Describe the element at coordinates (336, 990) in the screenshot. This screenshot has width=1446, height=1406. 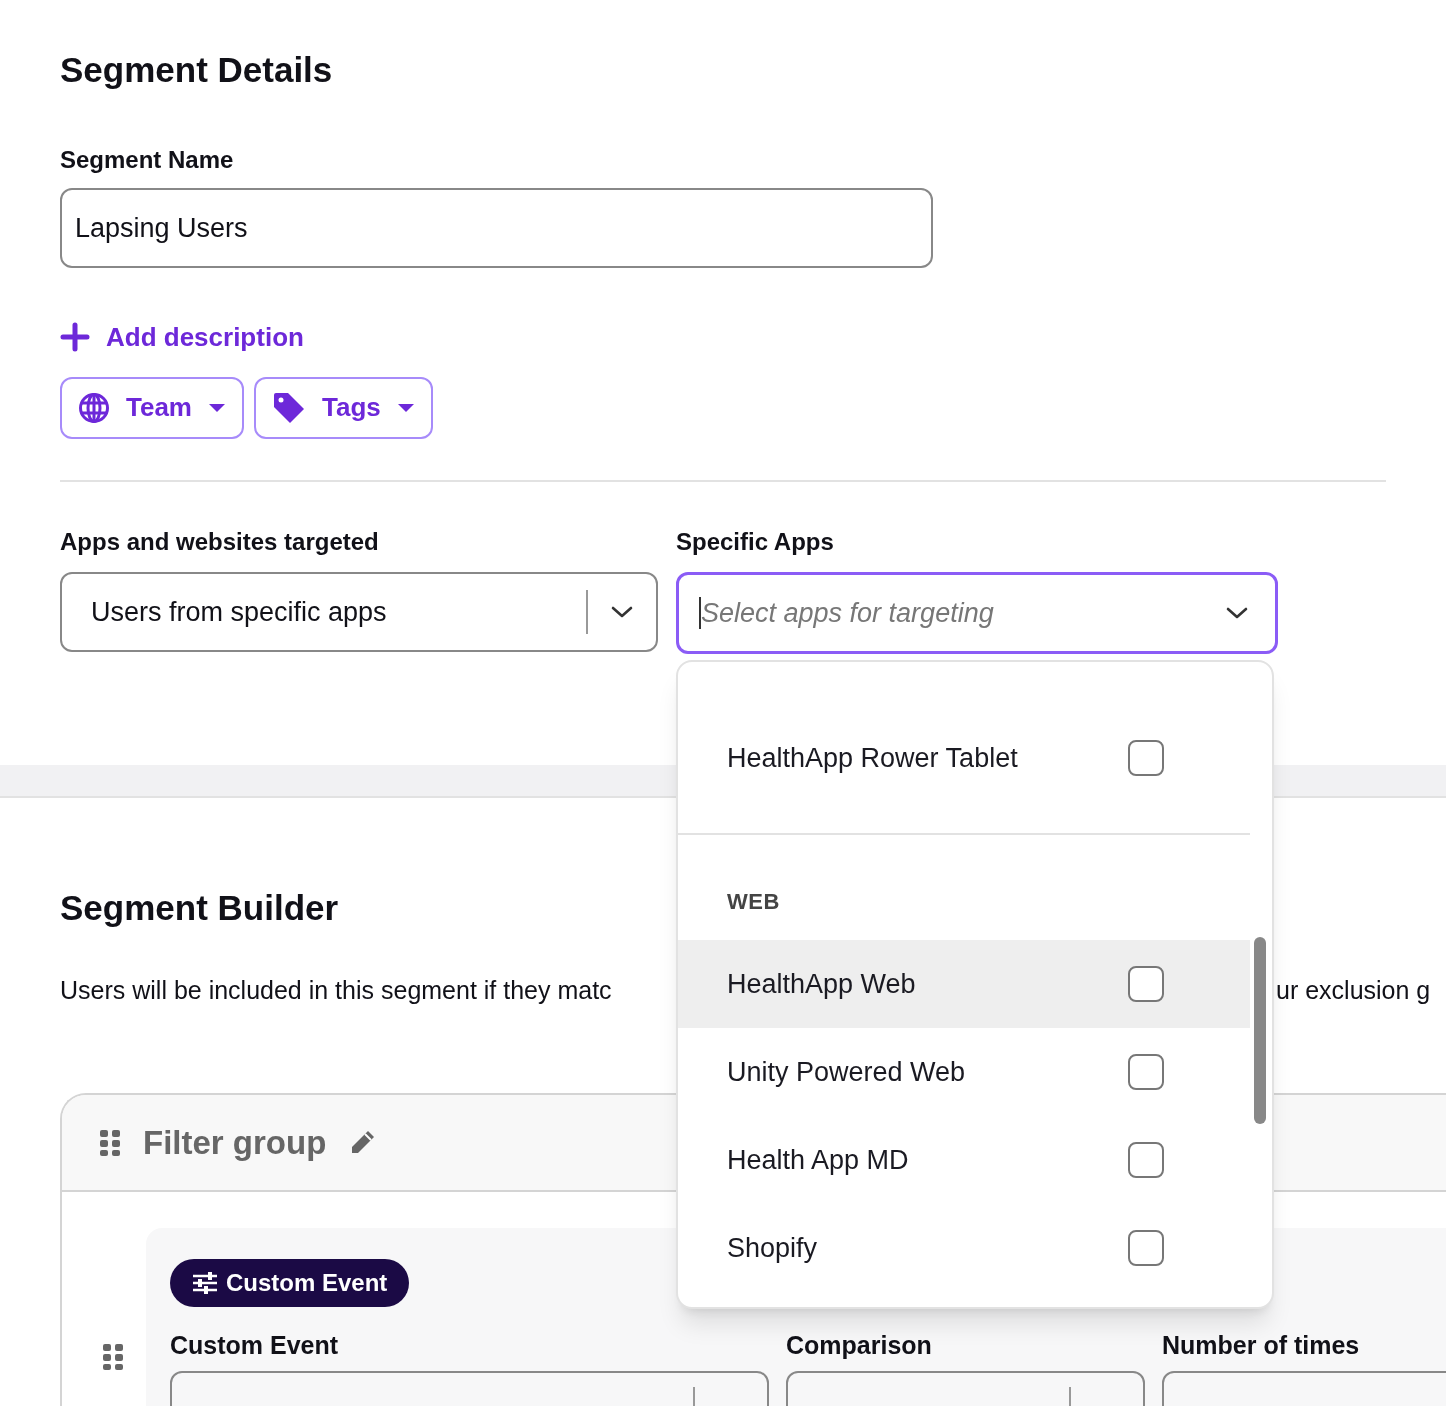
I see `description-text: Users will be included in this segment if they matc` at that location.